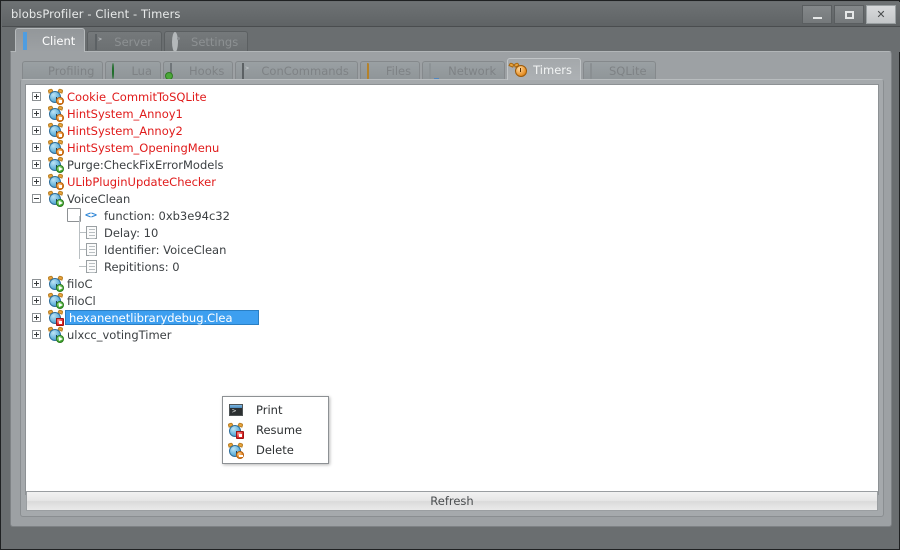  Describe the element at coordinates (142, 71) in the screenshot. I see `tab-lua-label: Lua` at that location.